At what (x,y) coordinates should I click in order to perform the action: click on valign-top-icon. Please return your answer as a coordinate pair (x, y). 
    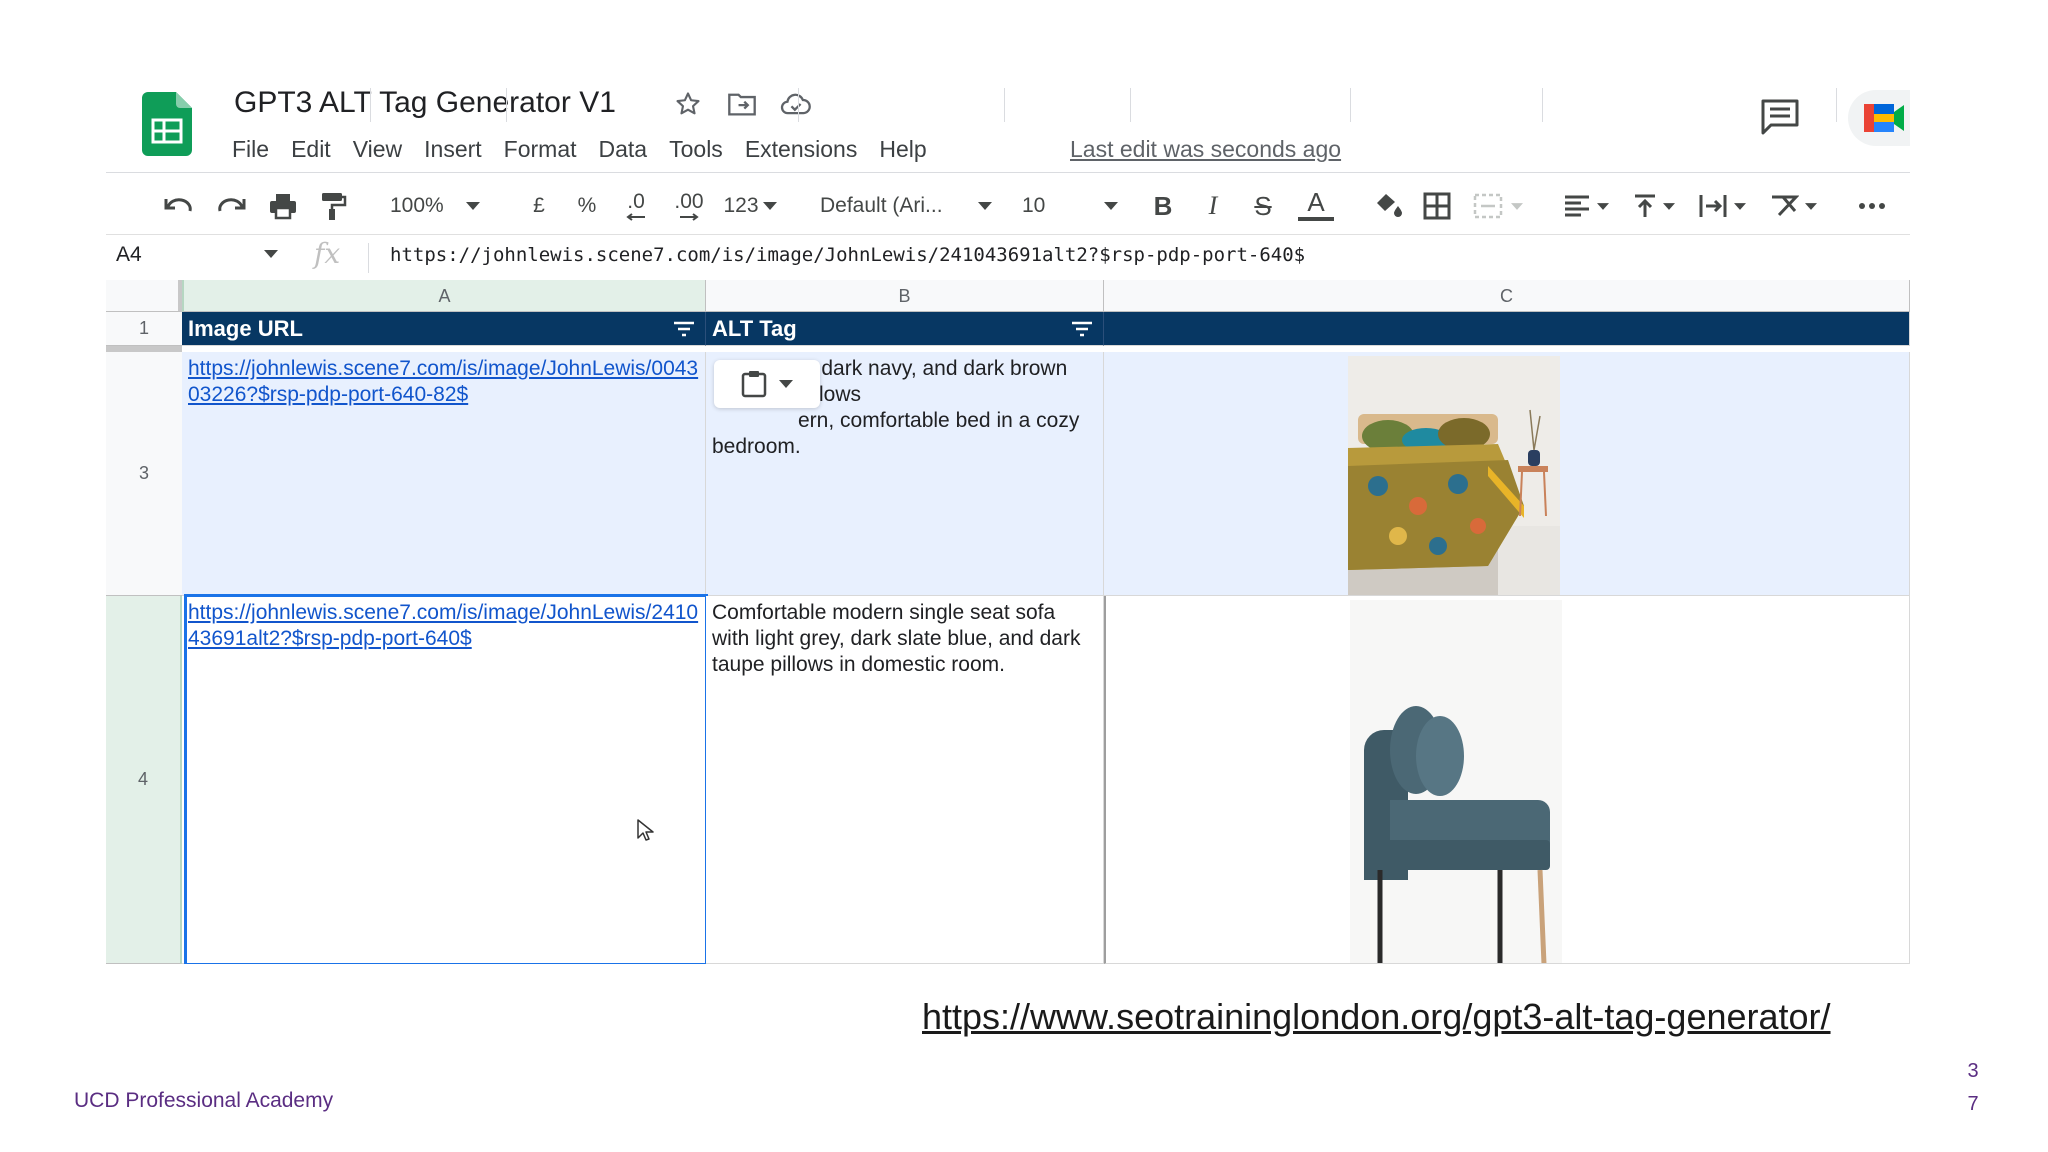
    Looking at the image, I should click on (1654, 206).